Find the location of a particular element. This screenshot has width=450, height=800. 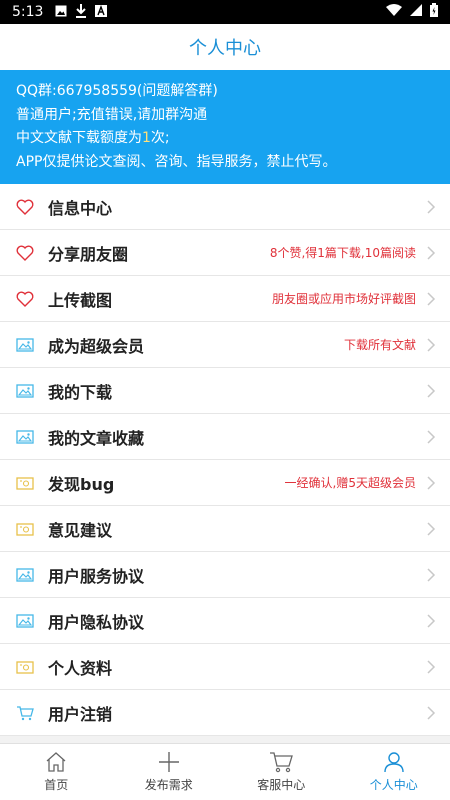

menu-item-my-favorites: 我的文章收藏 is located at coordinates (225, 437).